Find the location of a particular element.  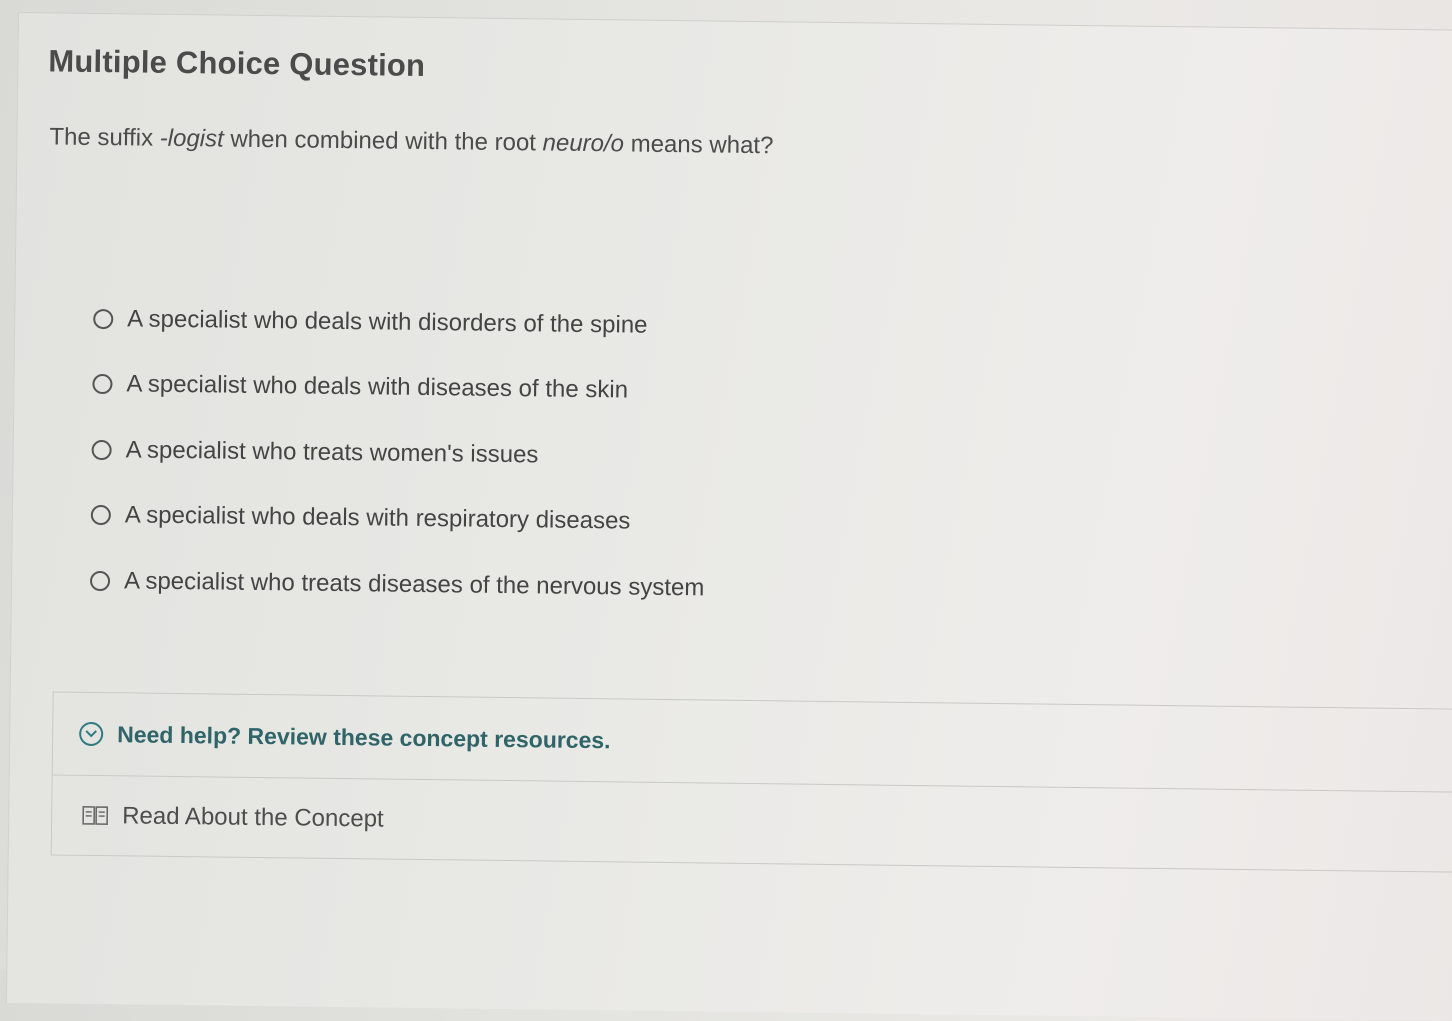

book-icon is located at coordinates (95, 816).